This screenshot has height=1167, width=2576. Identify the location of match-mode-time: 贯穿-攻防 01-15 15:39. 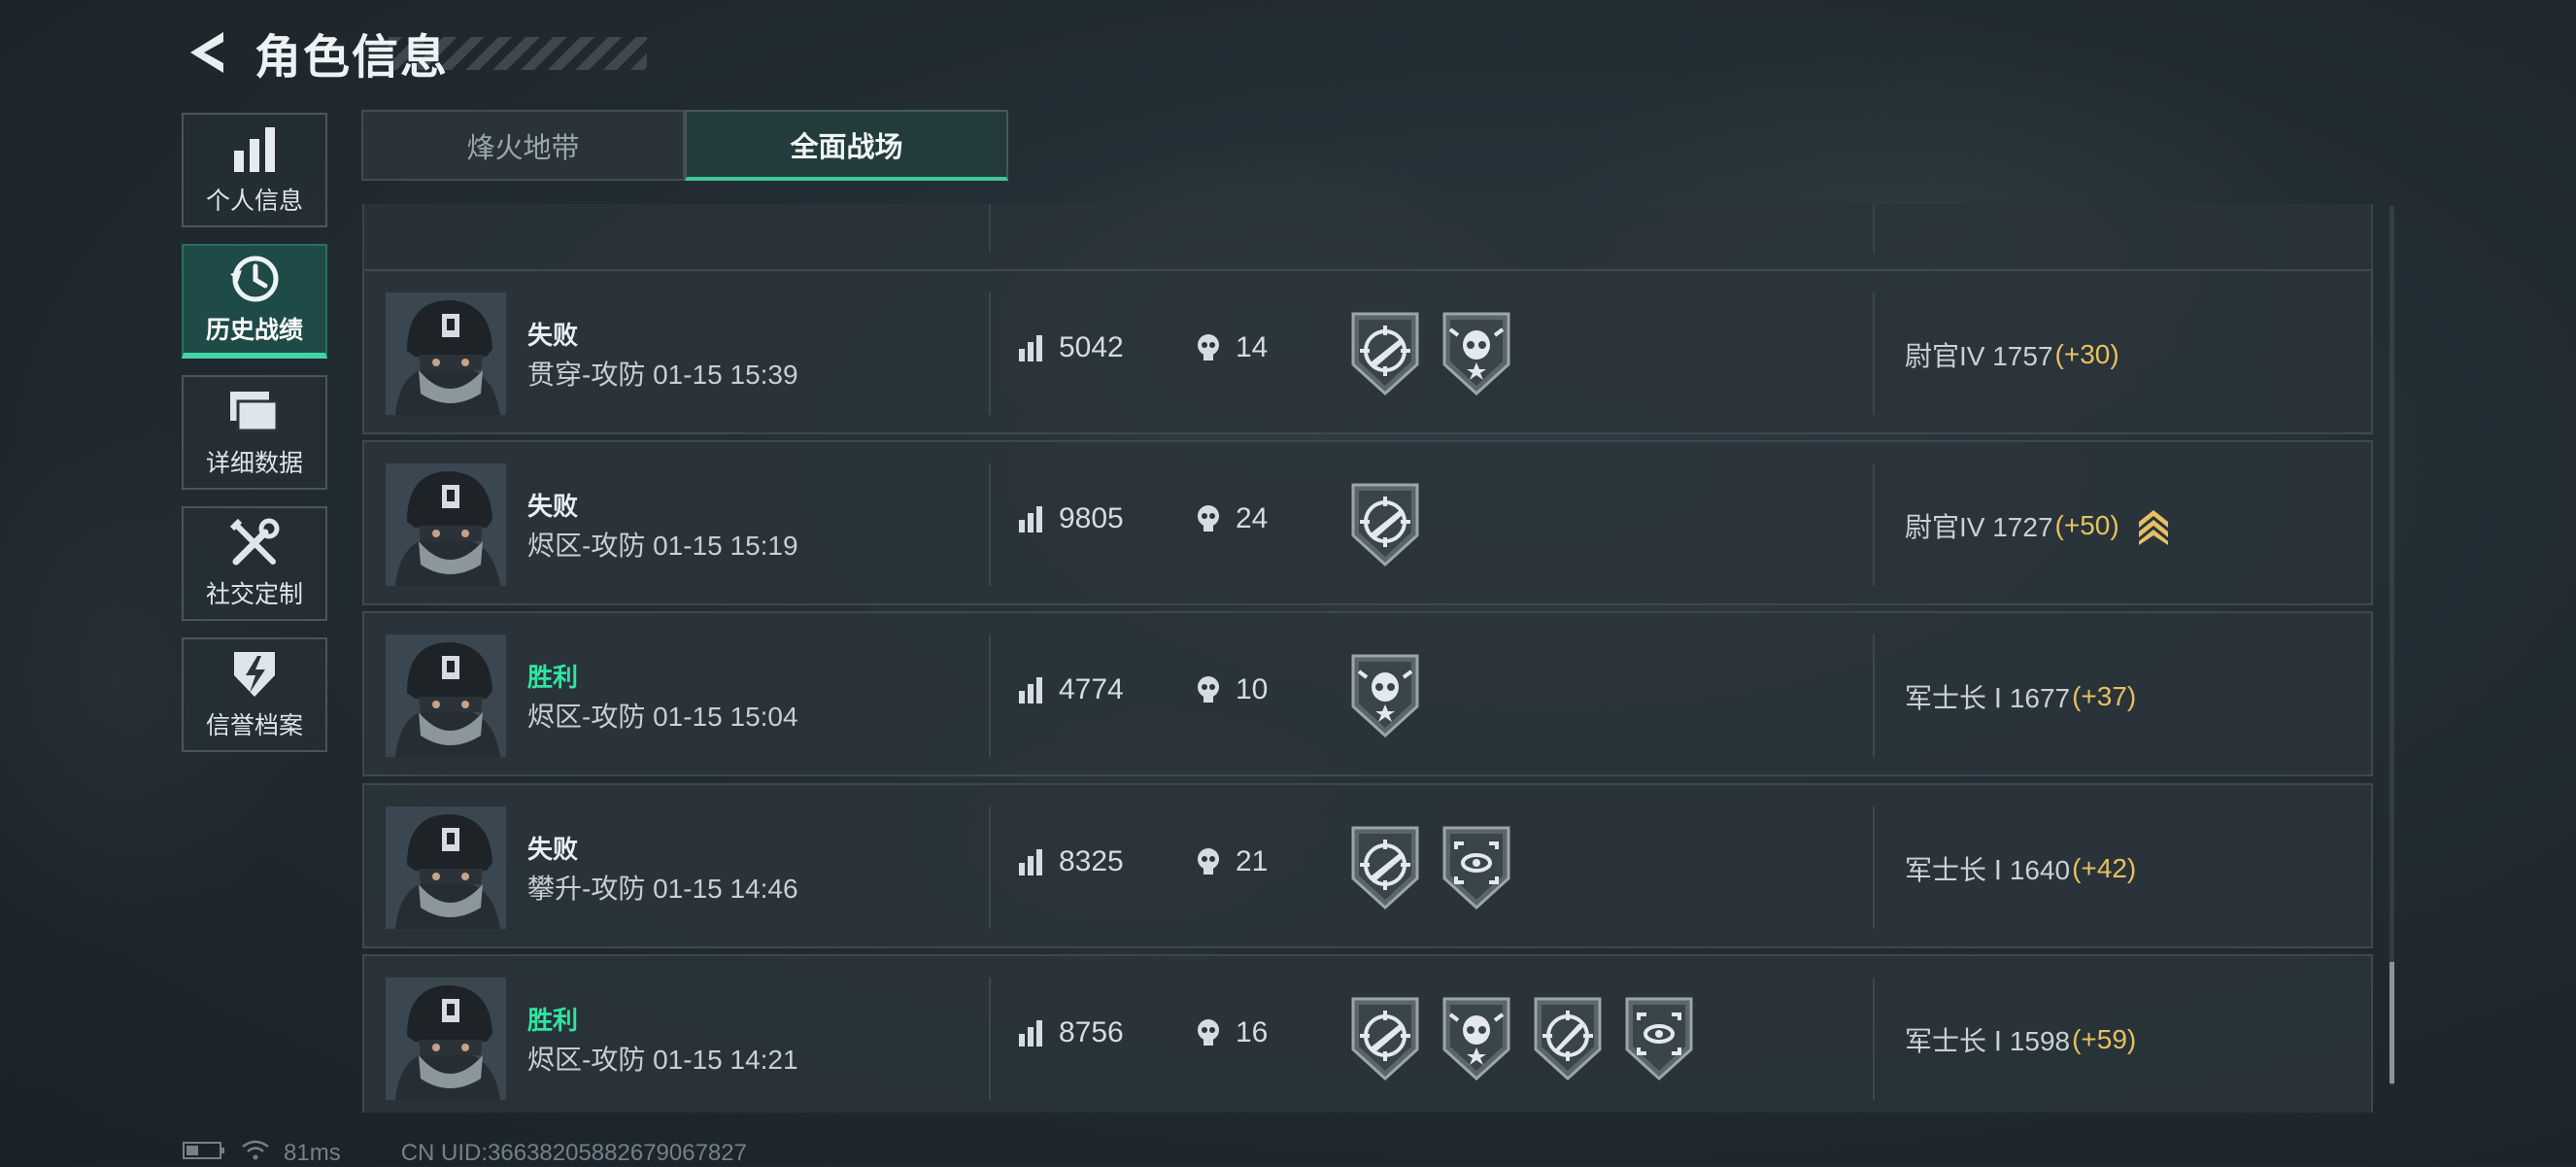
(662, 375).